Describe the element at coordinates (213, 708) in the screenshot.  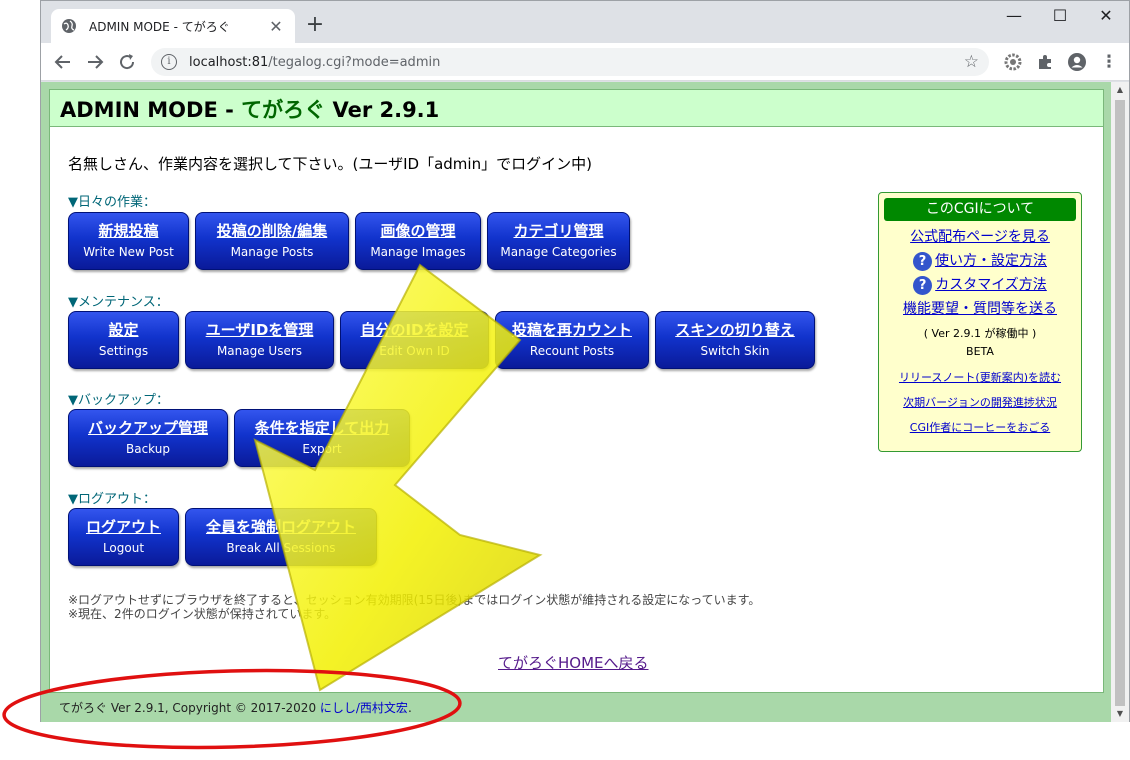
I see `footer-copyright: Ver 2.9.1, Copyright © 2017-2020` at that location.